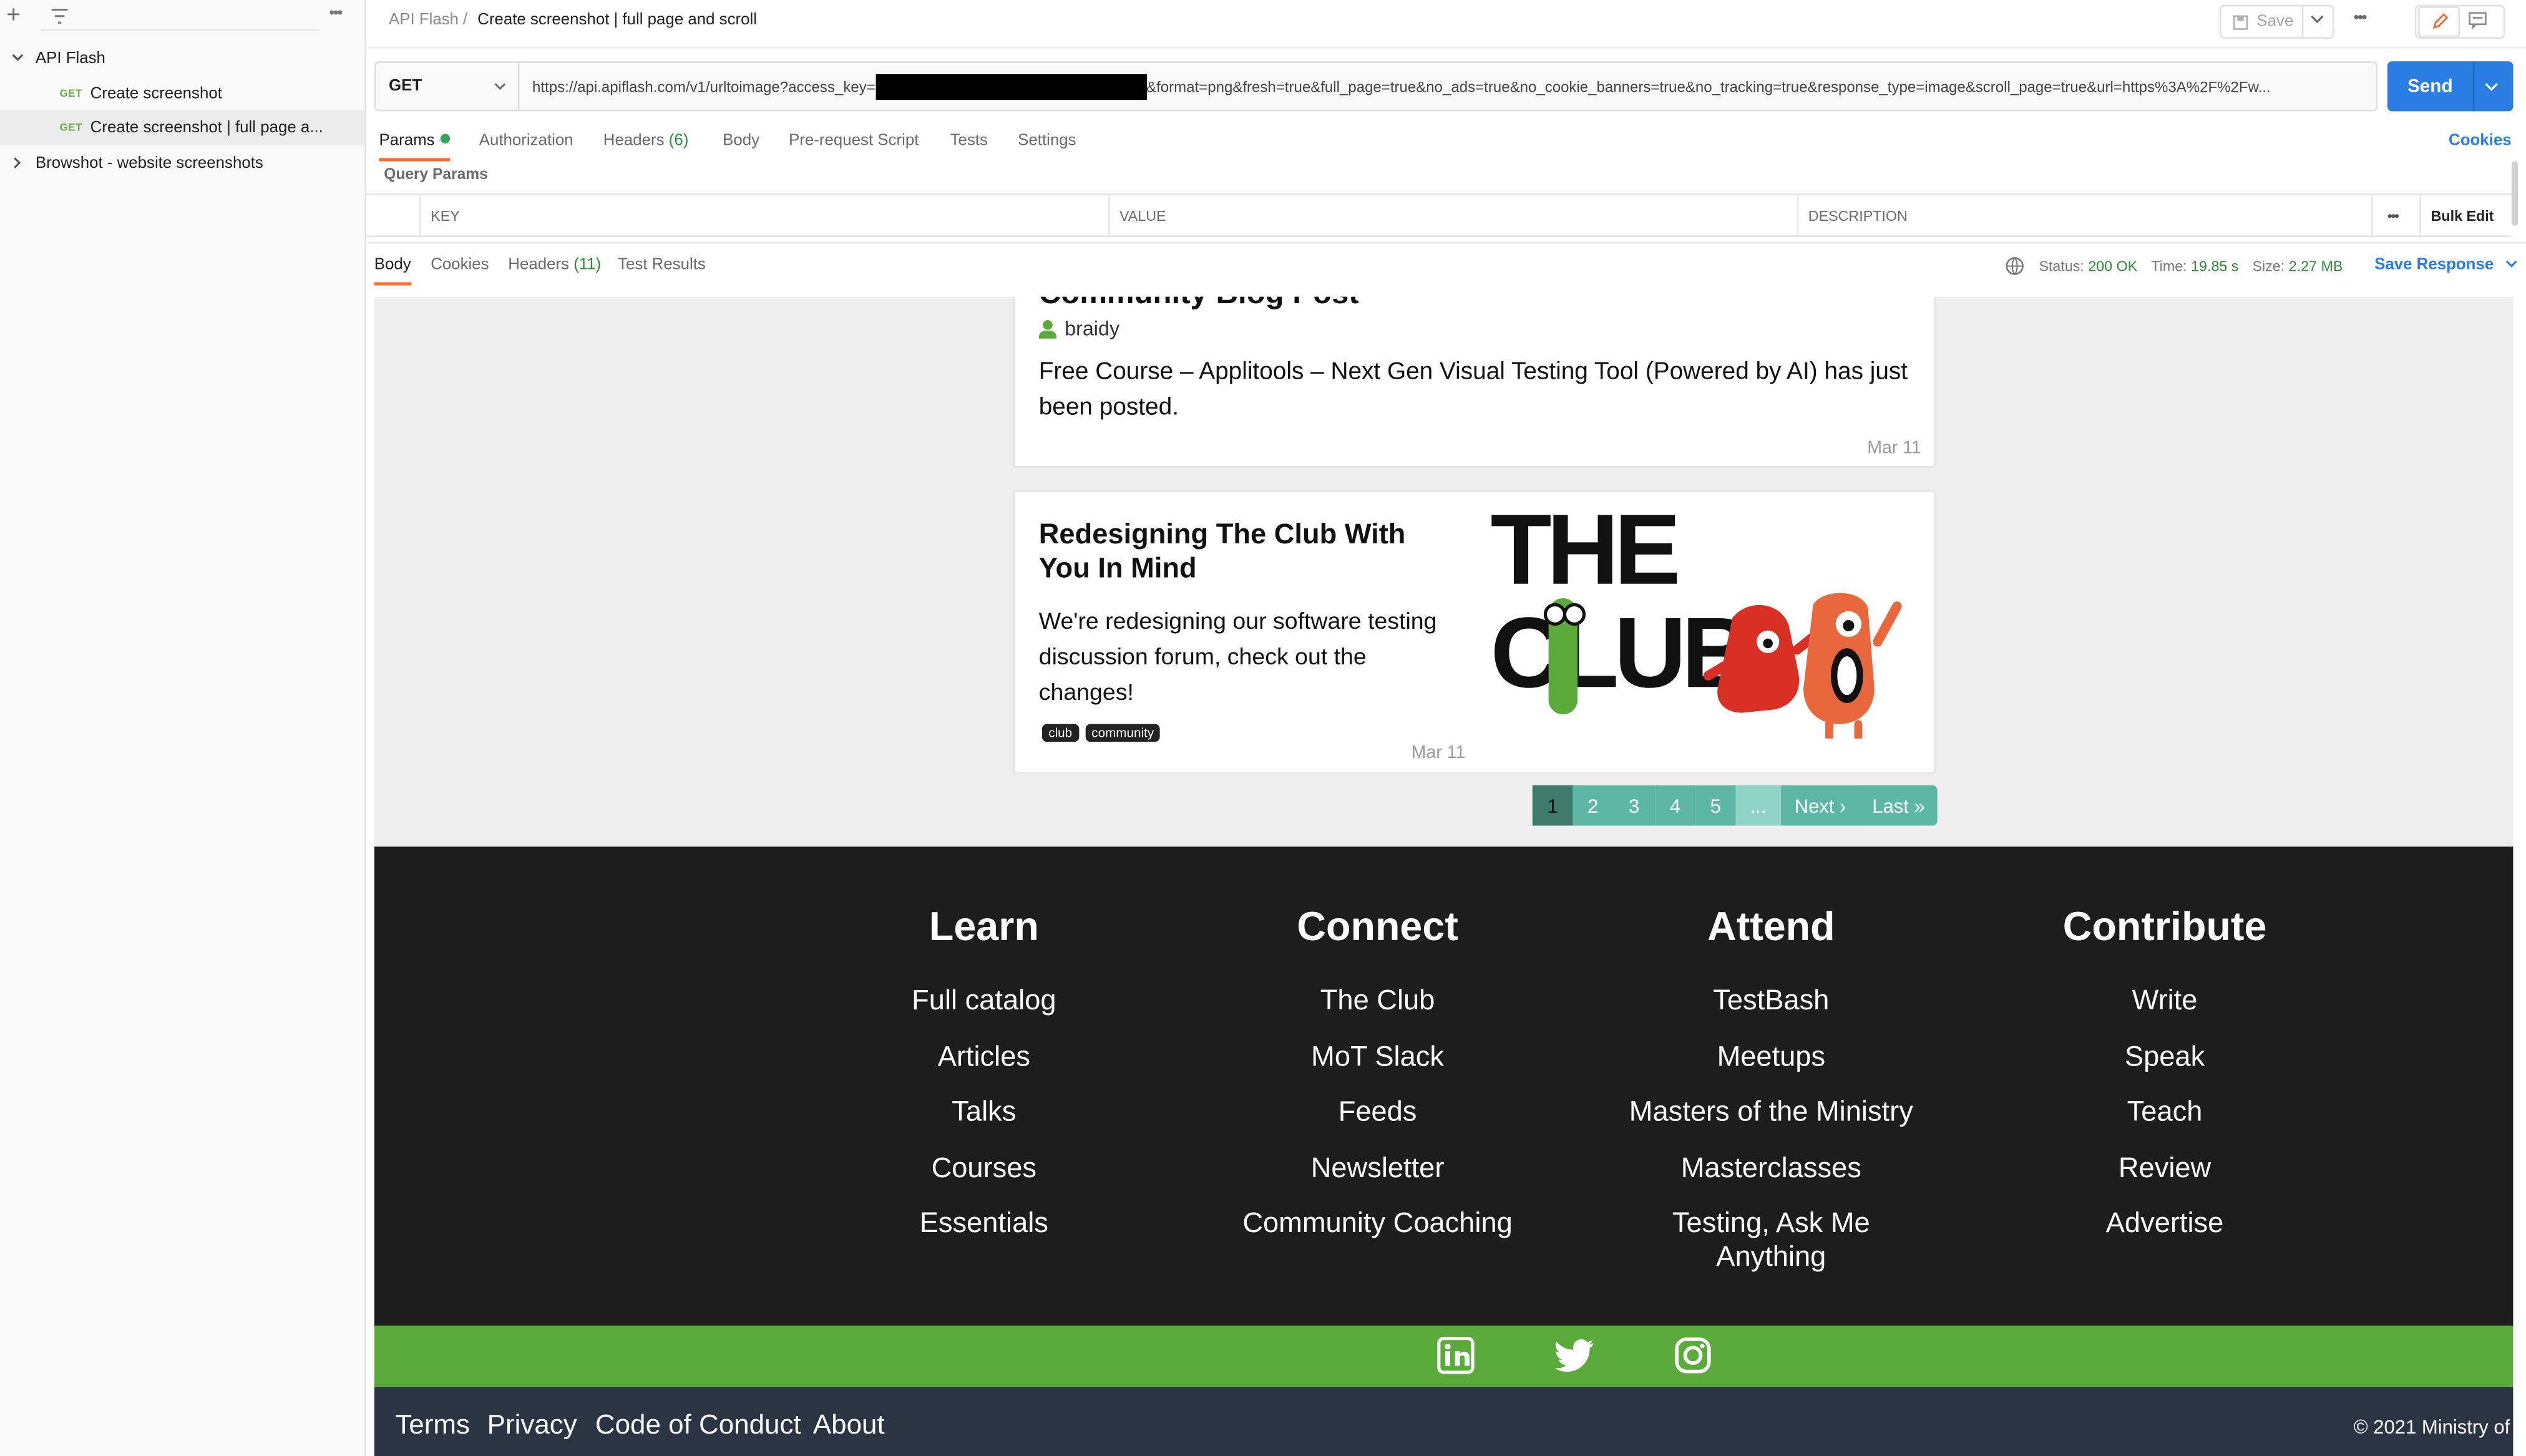 The image size is (2526, 1456). I want to click on filter-input, so click(180, 17).